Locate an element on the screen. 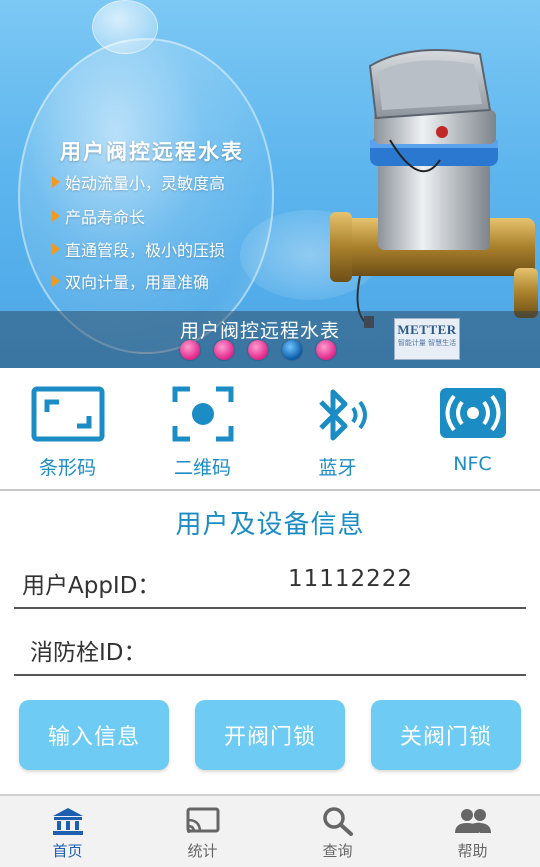  small-bubble-decoration is located at coordinates (125, 27).